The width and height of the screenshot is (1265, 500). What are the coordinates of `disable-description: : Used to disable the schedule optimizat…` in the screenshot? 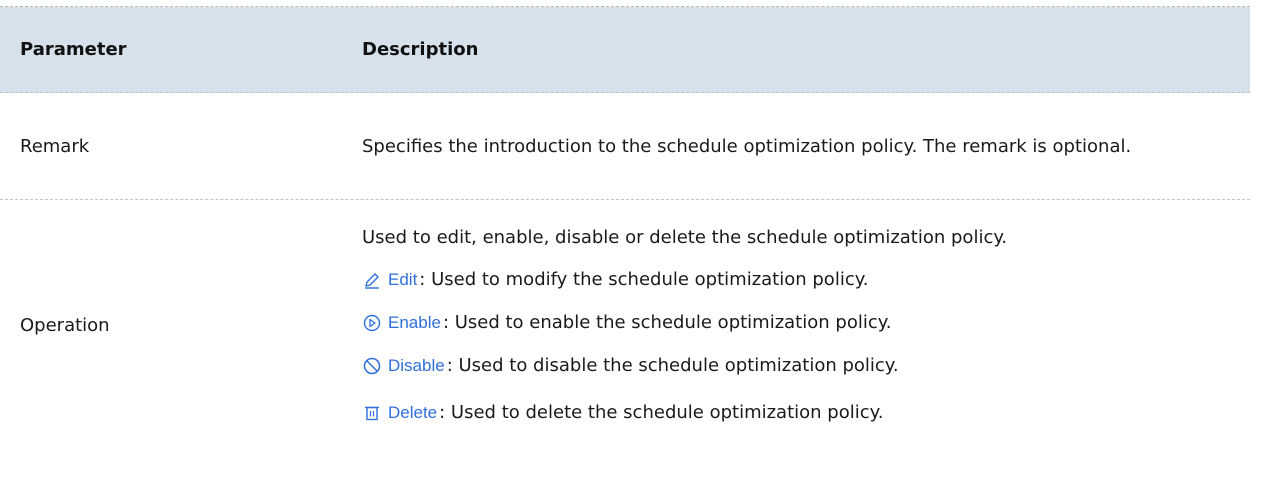 It's located at (672, 365).